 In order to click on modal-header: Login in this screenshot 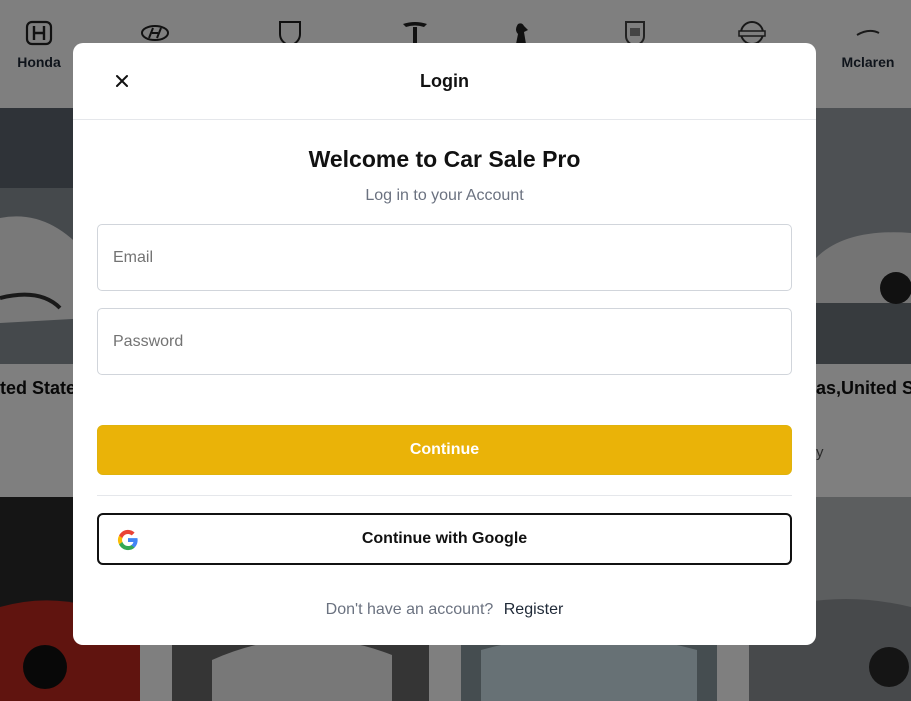, I will do `click(444, 81)`.